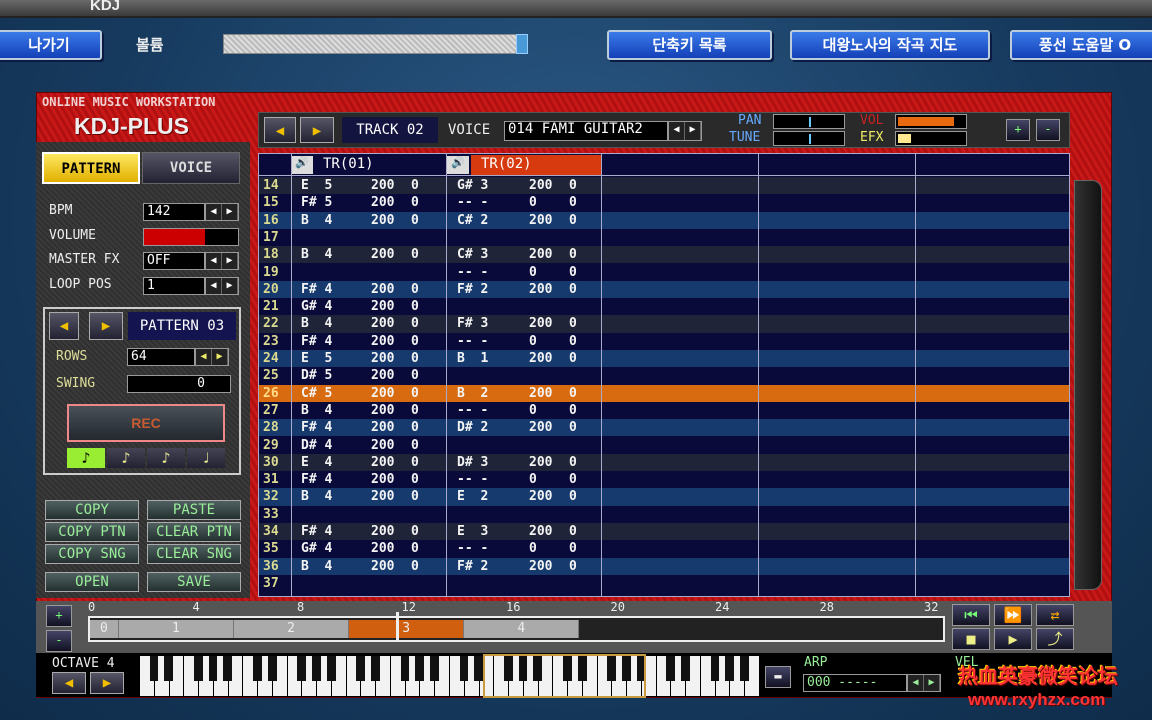  Describe the element at coordinates (59, 616) in the screenshot. I see `zoom-in-button: +` at that location.